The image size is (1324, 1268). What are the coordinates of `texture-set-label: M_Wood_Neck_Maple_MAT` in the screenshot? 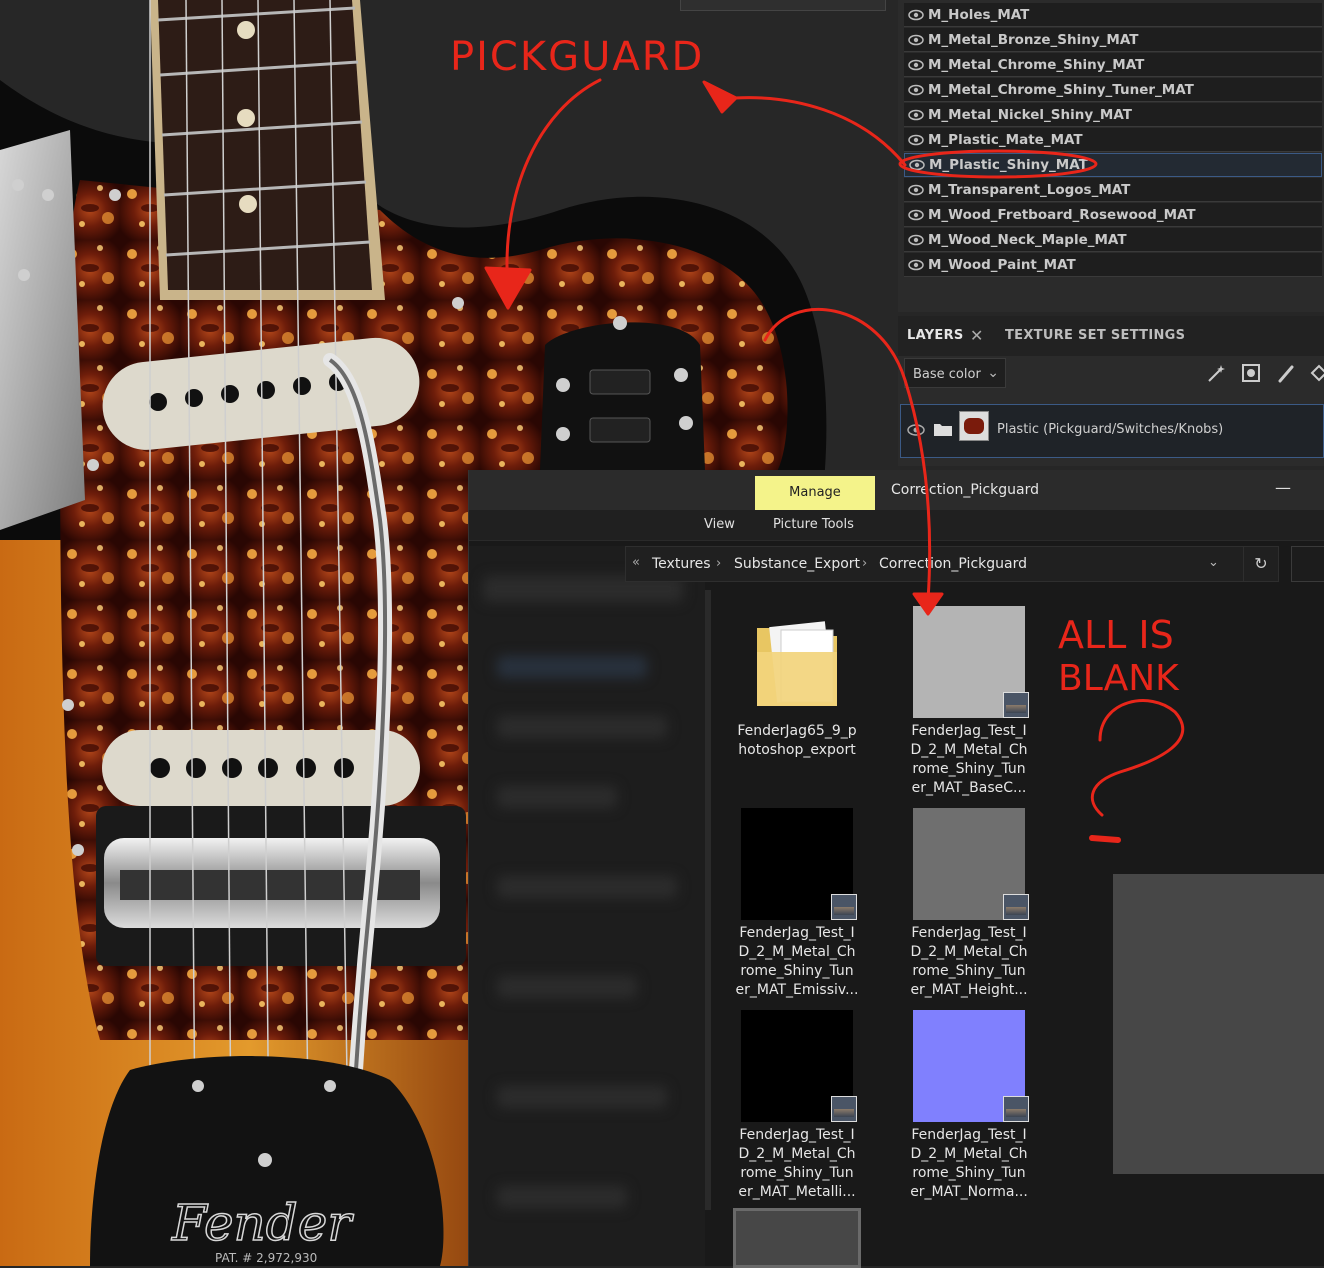 It's located at (1027, 239).